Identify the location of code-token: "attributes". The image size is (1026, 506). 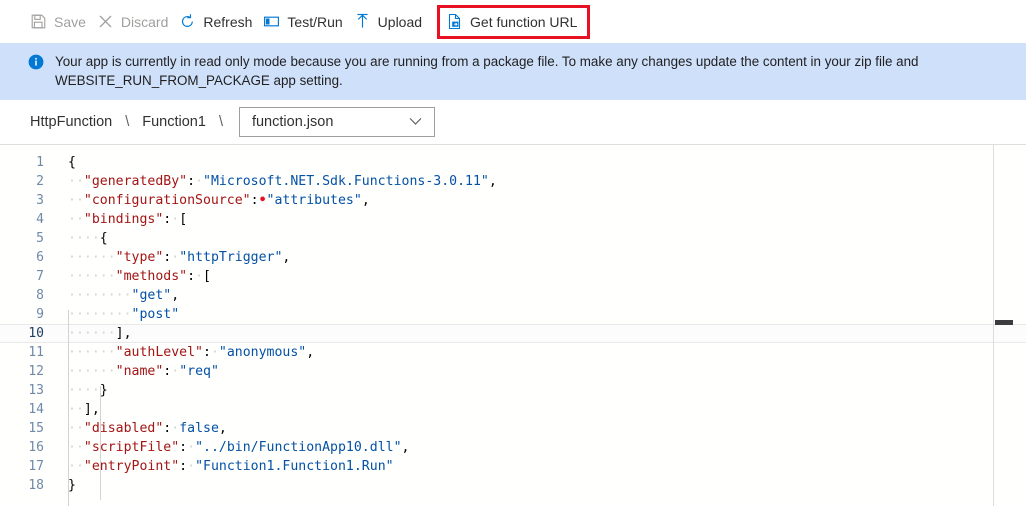
(314, 200).